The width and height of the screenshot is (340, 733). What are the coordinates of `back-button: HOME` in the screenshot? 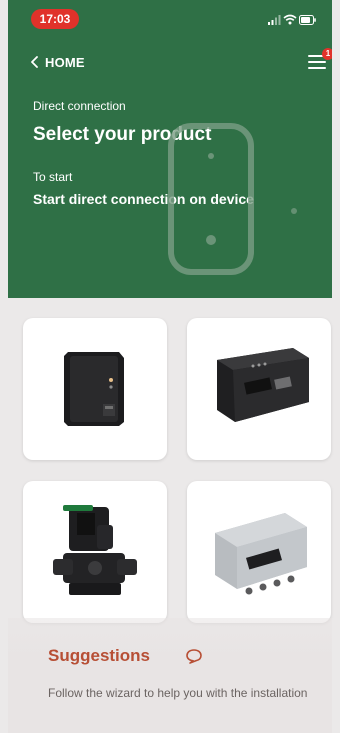 It's located at (57, 62).